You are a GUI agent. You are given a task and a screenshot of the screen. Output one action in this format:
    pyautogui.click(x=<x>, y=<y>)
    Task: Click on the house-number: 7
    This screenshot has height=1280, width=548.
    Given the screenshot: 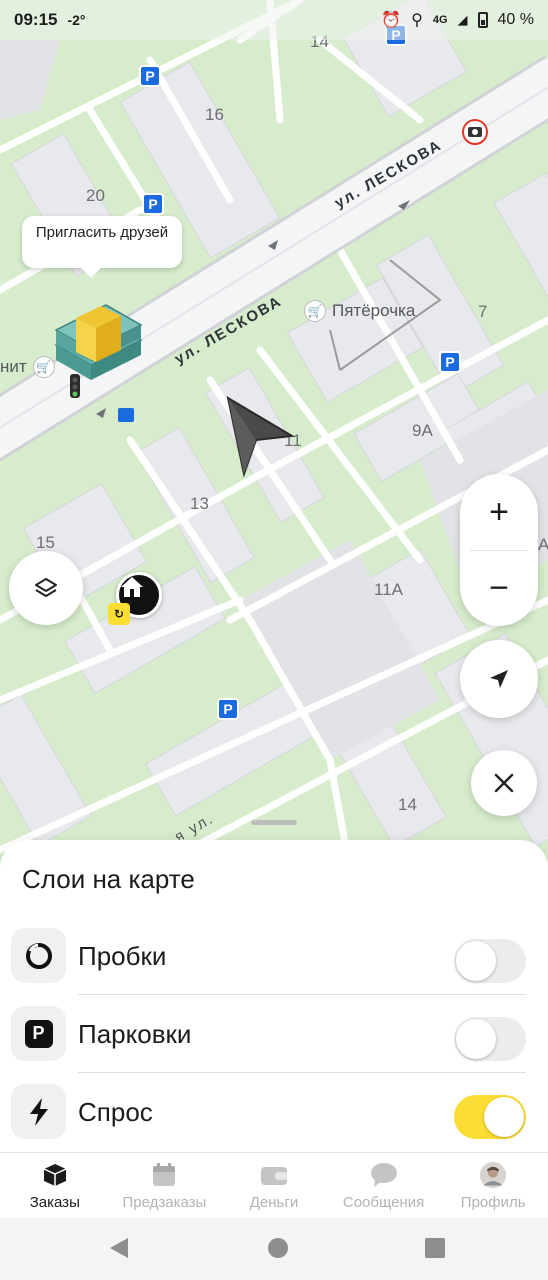 What is the action you would take?
    pyautogui.click(x=483, y=311)
    